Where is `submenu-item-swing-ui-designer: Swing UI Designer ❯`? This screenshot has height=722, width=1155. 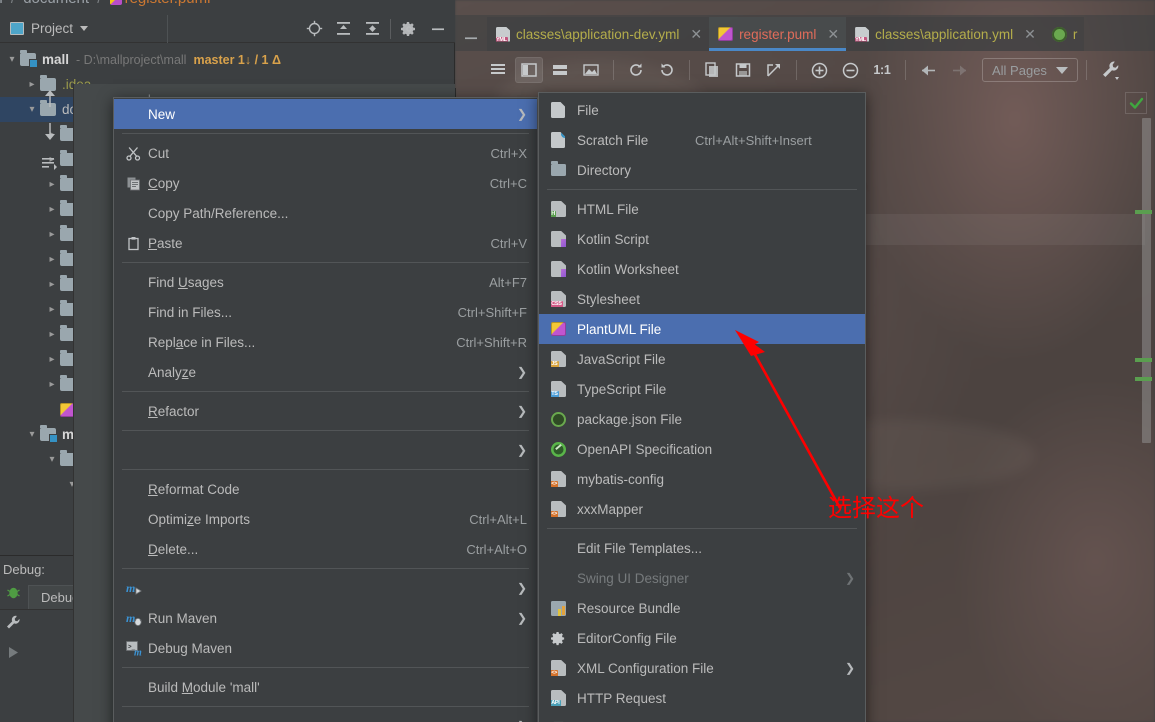 submenu-item-swing-ui-designer: Swing UI Designer ❯ is located at coordinates (702, 578).